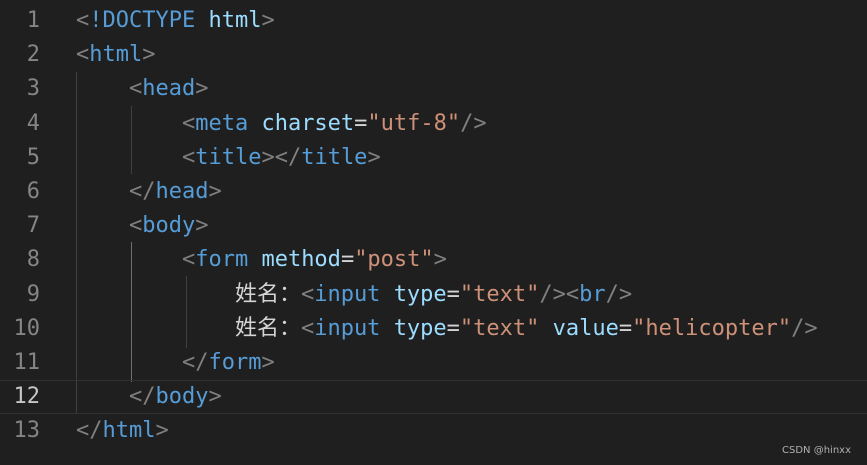 Image resolution: width=867 pixels, height=465 pixels. I want to click on line-code: <meta charset="utf-8"/>, so click(281, 124).